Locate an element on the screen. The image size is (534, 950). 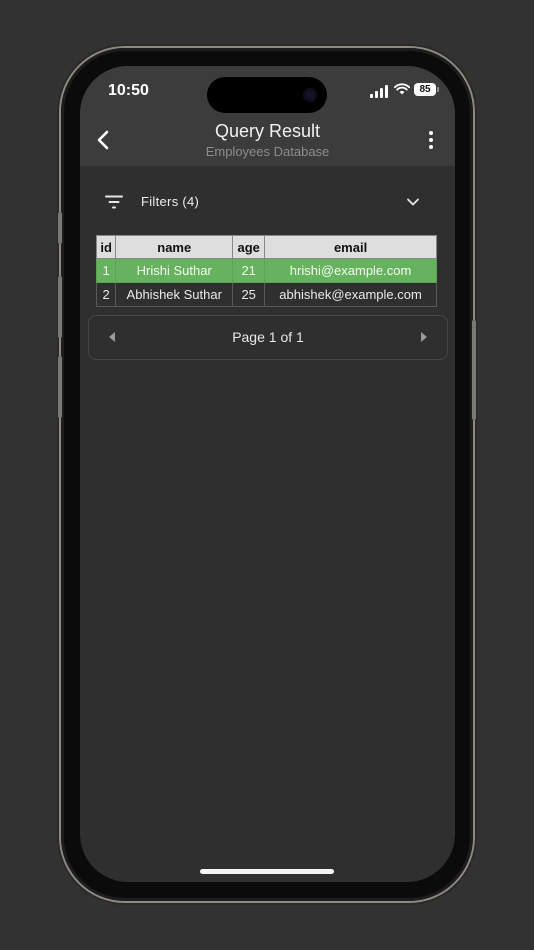
cellular-signal-icon is located at coordinates (380, 91).